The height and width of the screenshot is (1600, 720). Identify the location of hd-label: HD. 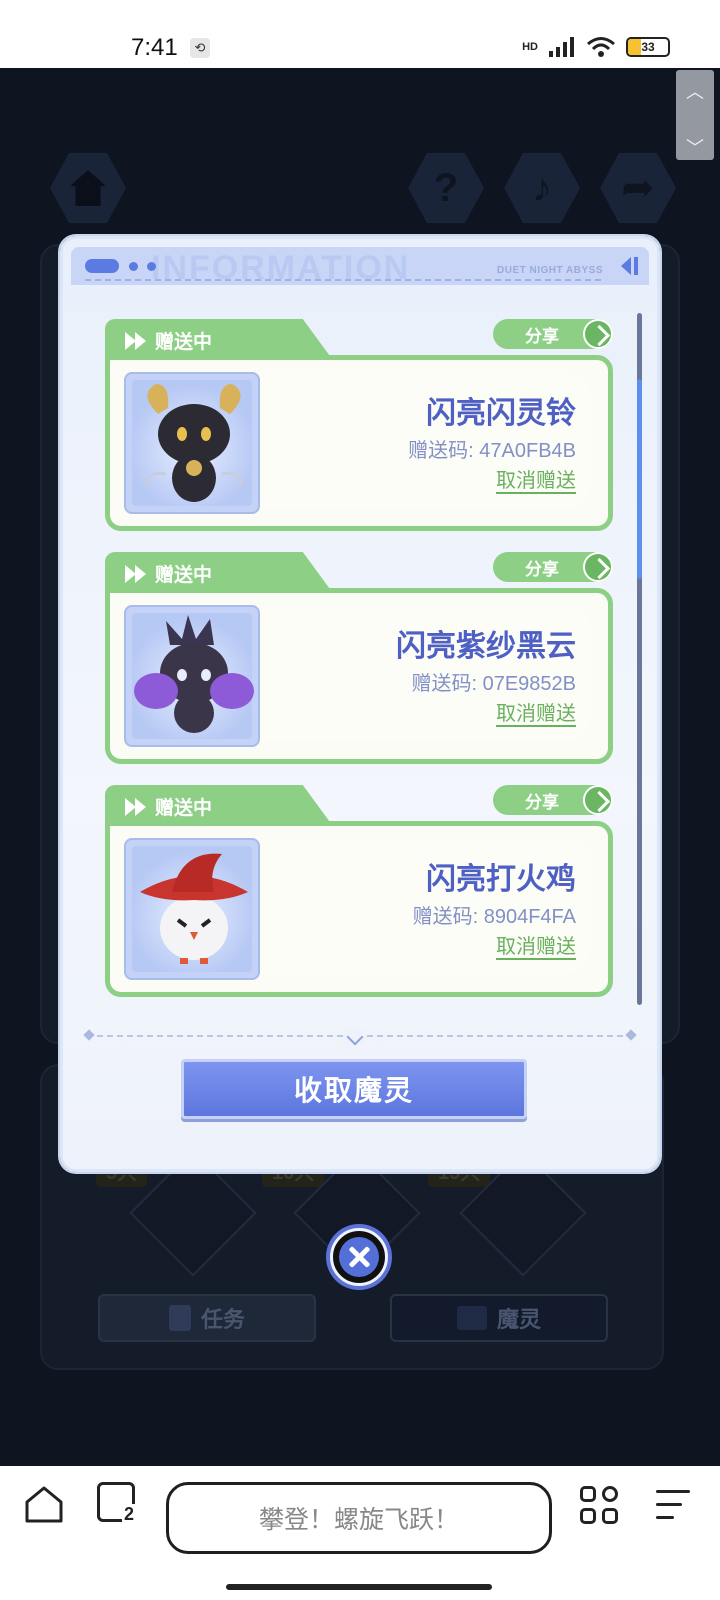
(530, 47).